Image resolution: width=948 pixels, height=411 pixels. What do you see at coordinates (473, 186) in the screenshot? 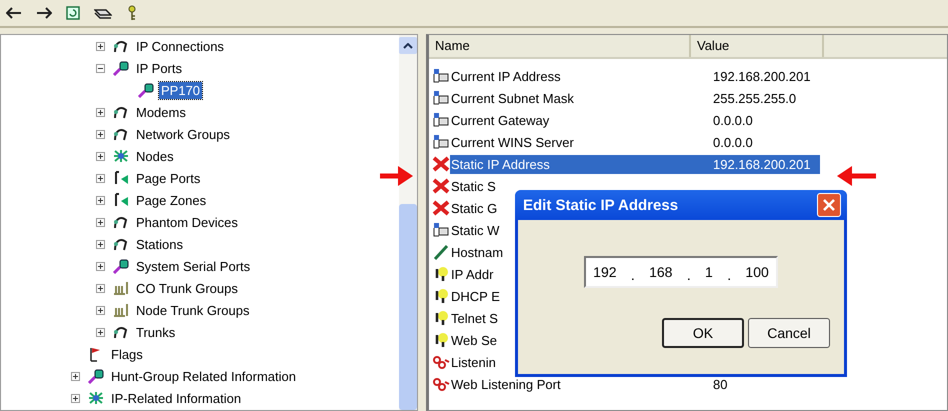
I see `property-name: Static S` at bounding box center [473, 186].